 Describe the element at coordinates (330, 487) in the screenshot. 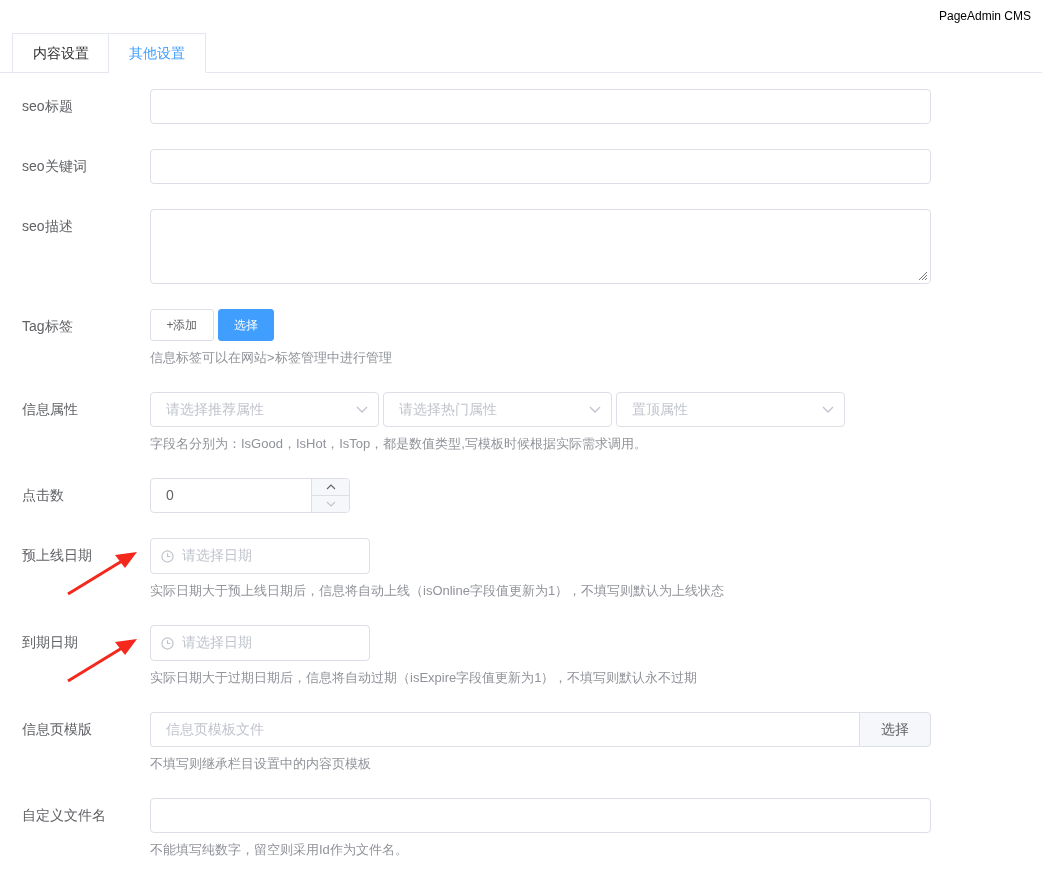

I see `chevron-up-icon` at that location.